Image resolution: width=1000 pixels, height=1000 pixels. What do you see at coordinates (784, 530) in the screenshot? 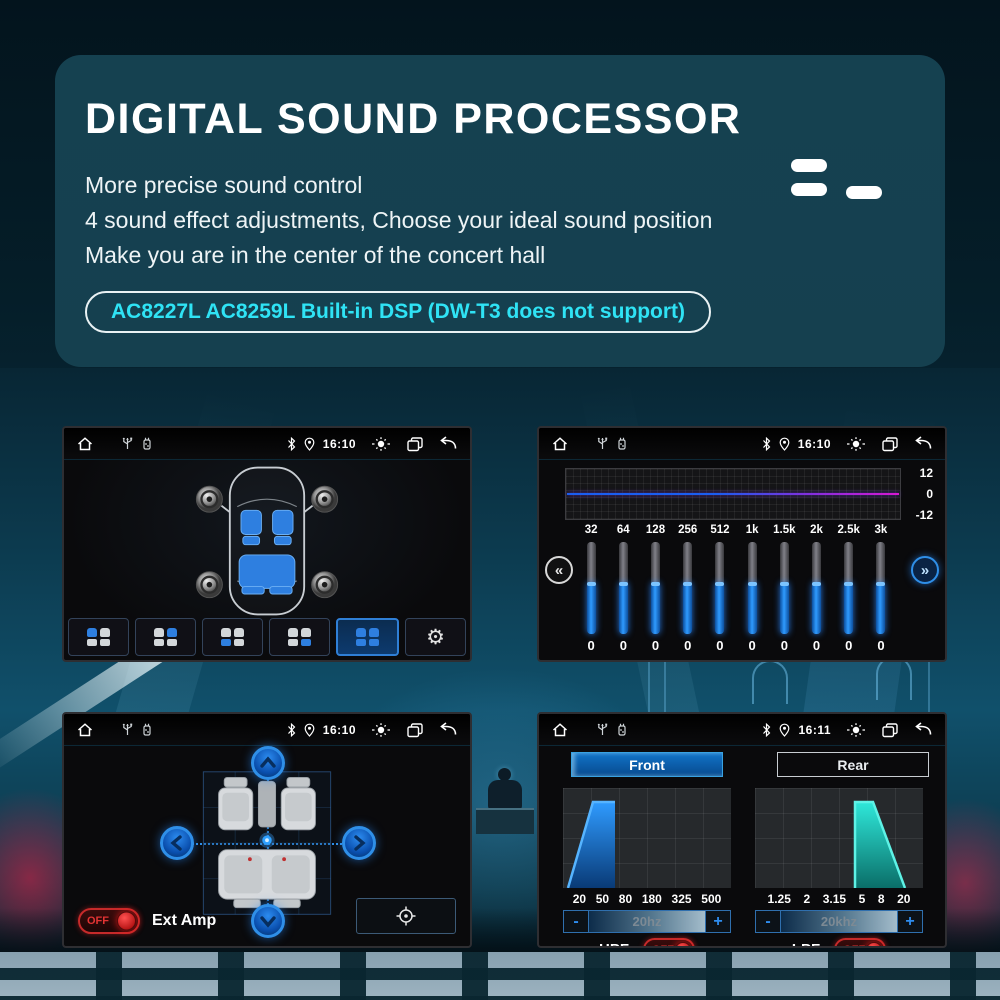
I see `band-freq: 1.5k` at bounding box center [784, 530].